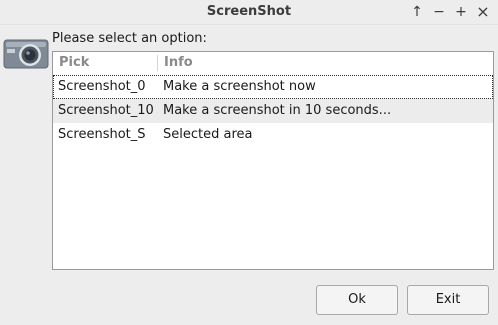  Describe the element at coordinates (273, 63) in the screenshot. I see `list-header: Pick Info` at that location.